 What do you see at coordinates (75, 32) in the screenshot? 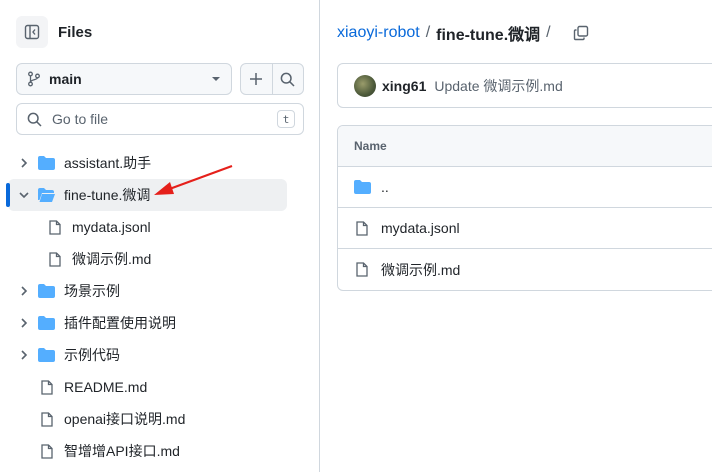
I see `sidebar-title: Files` at bounding box center [75, 32].